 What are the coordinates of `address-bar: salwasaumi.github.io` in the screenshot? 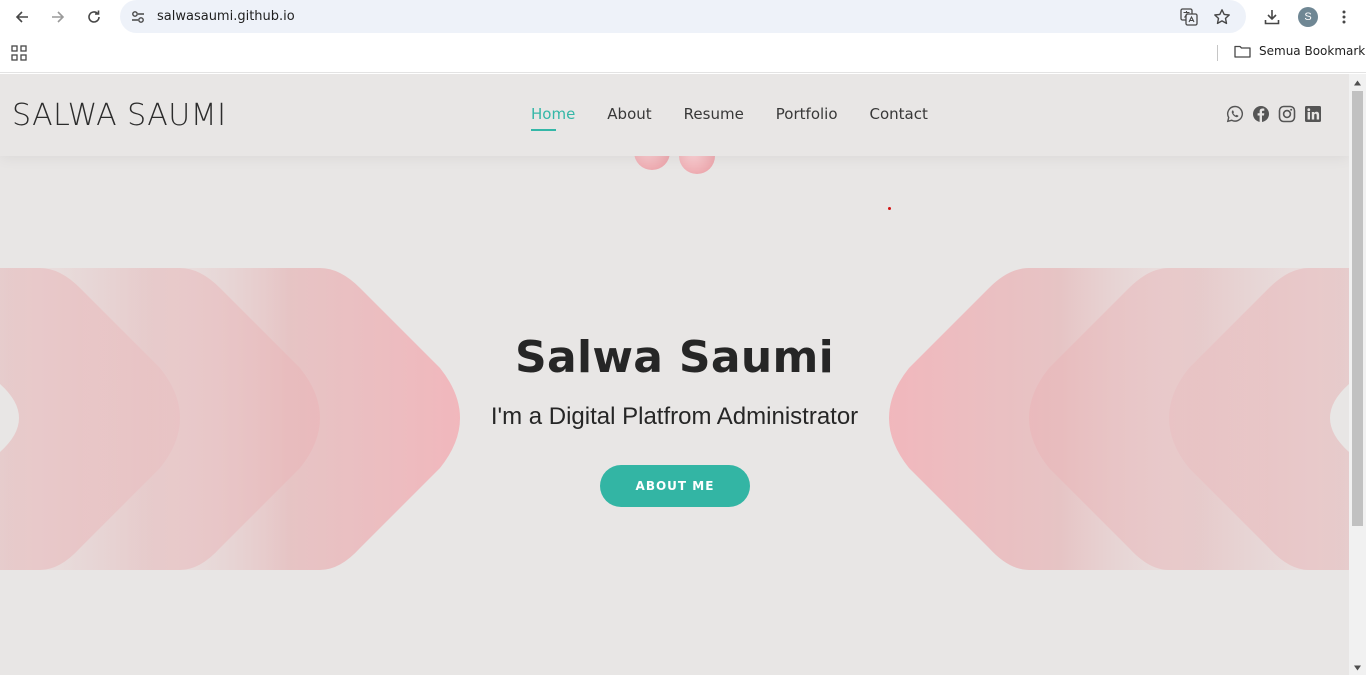 It's located at (683, 16).